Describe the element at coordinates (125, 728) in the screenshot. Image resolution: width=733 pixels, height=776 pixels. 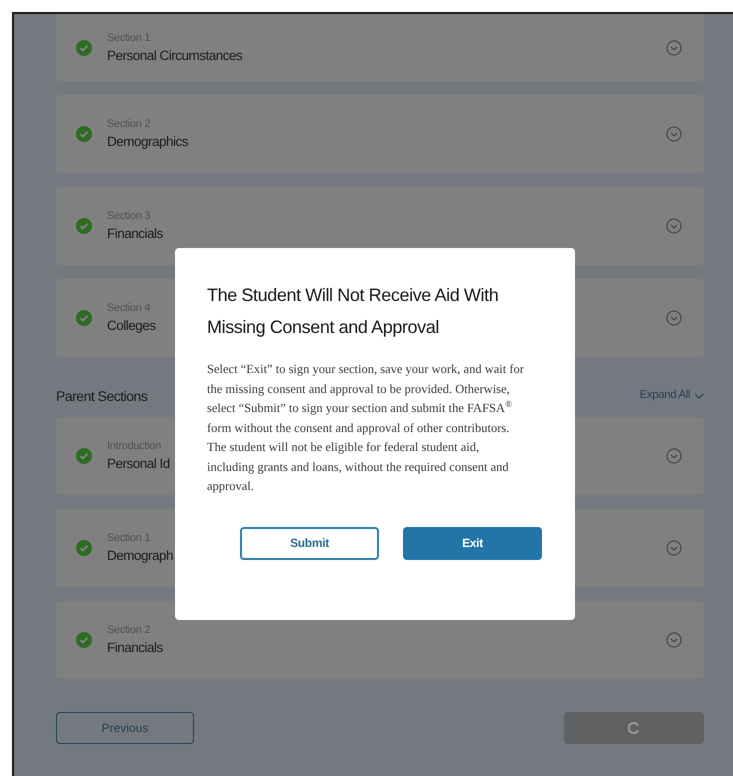
I see `previous-button: Previous` at that location.